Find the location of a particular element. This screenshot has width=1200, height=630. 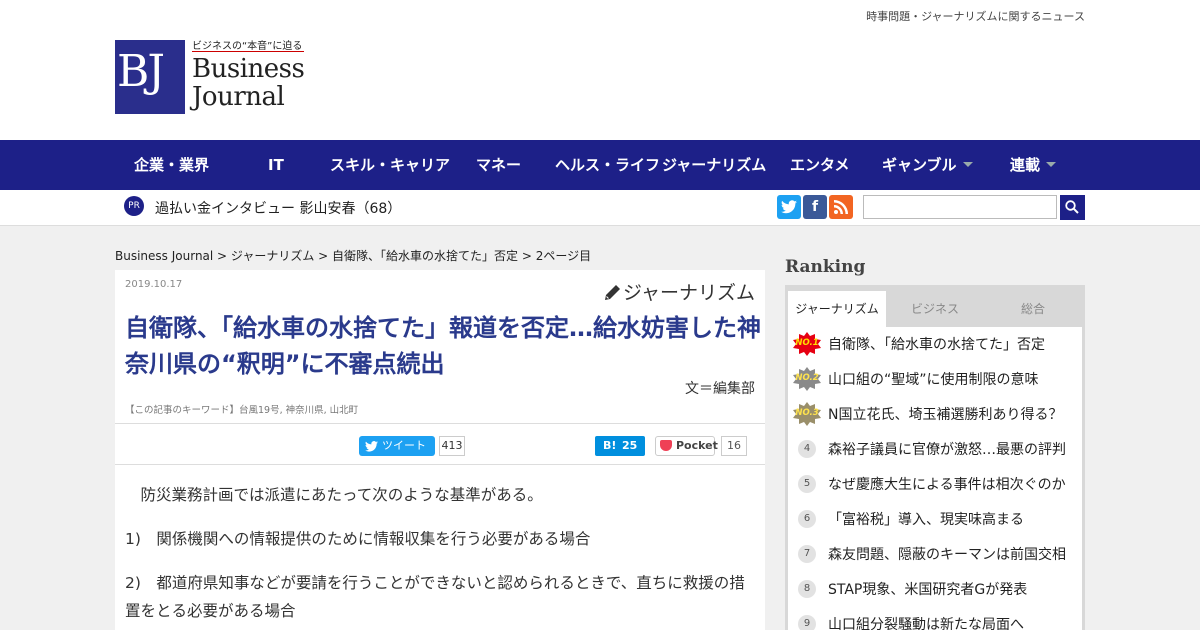

rank-number: 6 is located at coordinates (807, 519).